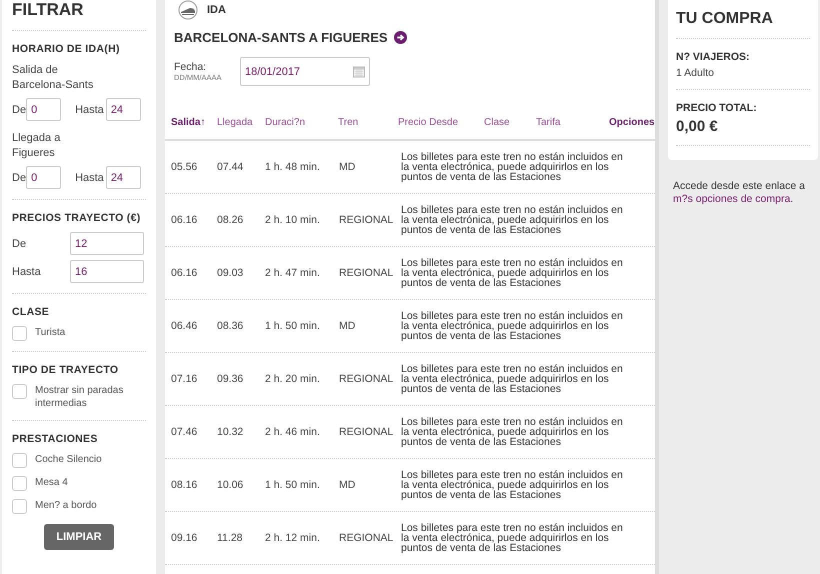 Image resolution: width=820 pixels, height=574 pixels. Describe the element at coordinates (184, 326) in the screenshot. I see `table-cell-text: 06.46` at that location.